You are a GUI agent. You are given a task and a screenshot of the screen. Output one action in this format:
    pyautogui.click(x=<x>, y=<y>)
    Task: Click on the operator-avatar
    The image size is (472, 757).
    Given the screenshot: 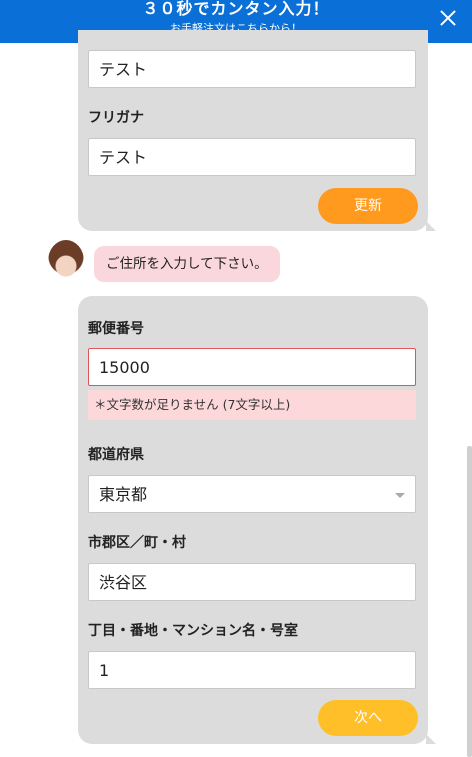 What is the action you would take?
    pyautogui.click(x=66, y=261)
    